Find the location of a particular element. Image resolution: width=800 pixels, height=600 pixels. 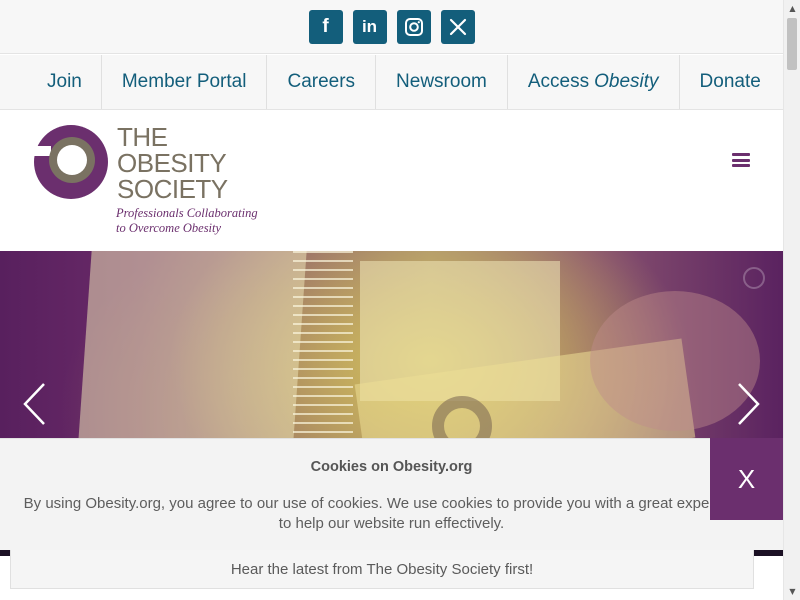

logo-tagline-2: to Overcome Obesity is located at coordinates (169, 228).